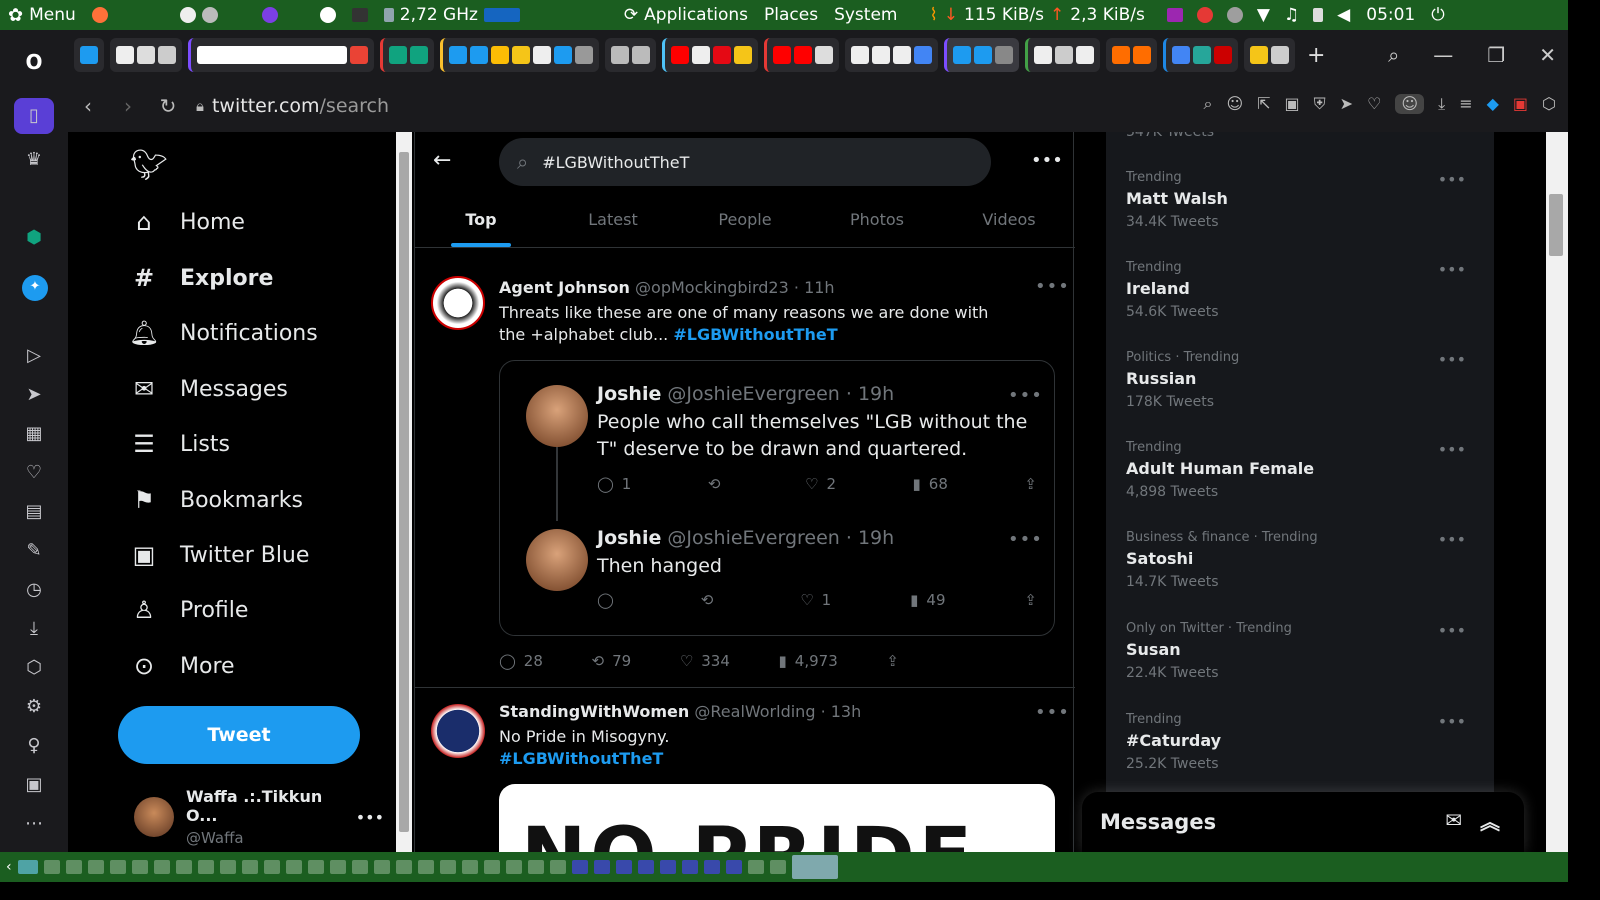 This screenshot has width=1600, height=900. I want to click on back-button: ‹, so click(88, 106).